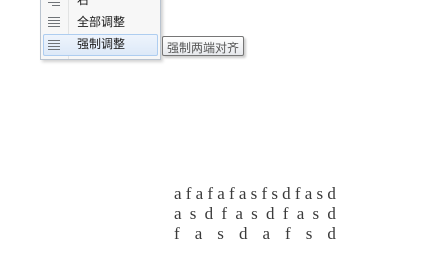  Describe the element at coordinates (54, 22) in the screenshot. I see `justify-all-icon` at that location.